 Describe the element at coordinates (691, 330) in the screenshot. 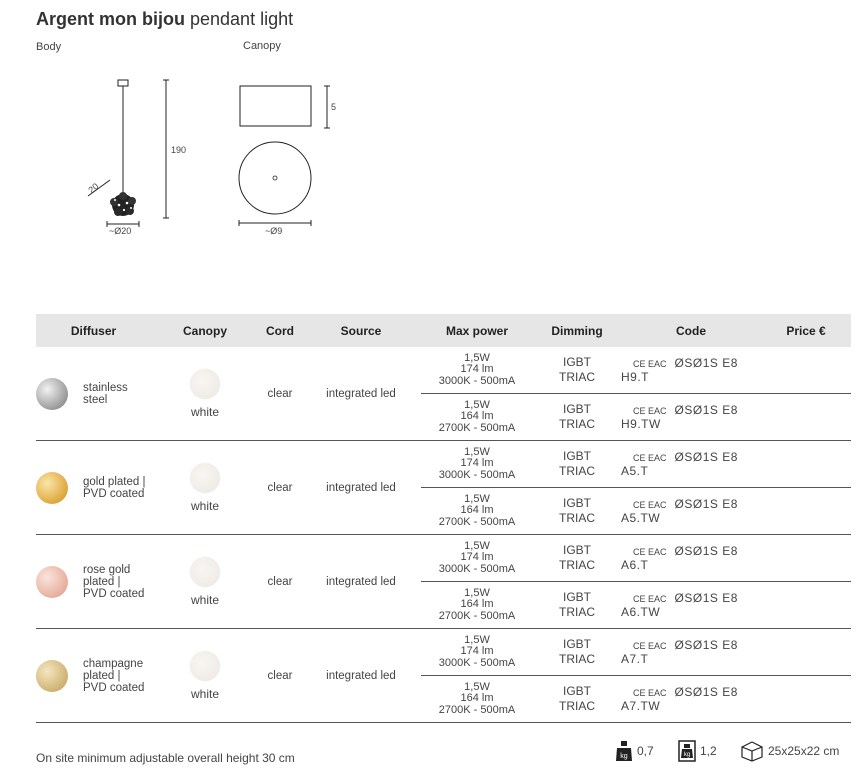

I see `header-code: Code` at that location.